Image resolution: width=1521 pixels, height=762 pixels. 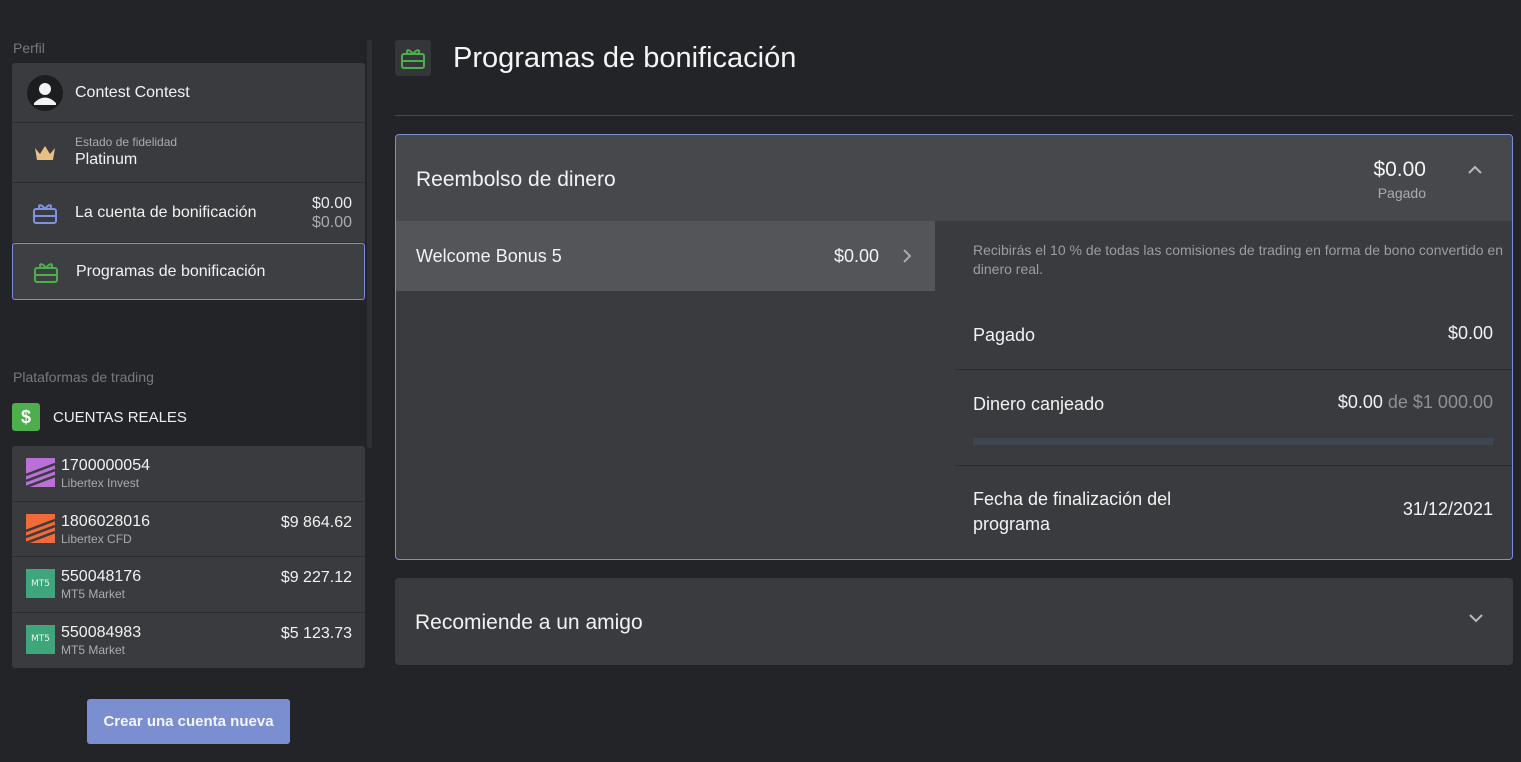 I want to click on bonus-account-row: La cuenta de bonificación $0.00 $0.00, so click(x=188, y=213).